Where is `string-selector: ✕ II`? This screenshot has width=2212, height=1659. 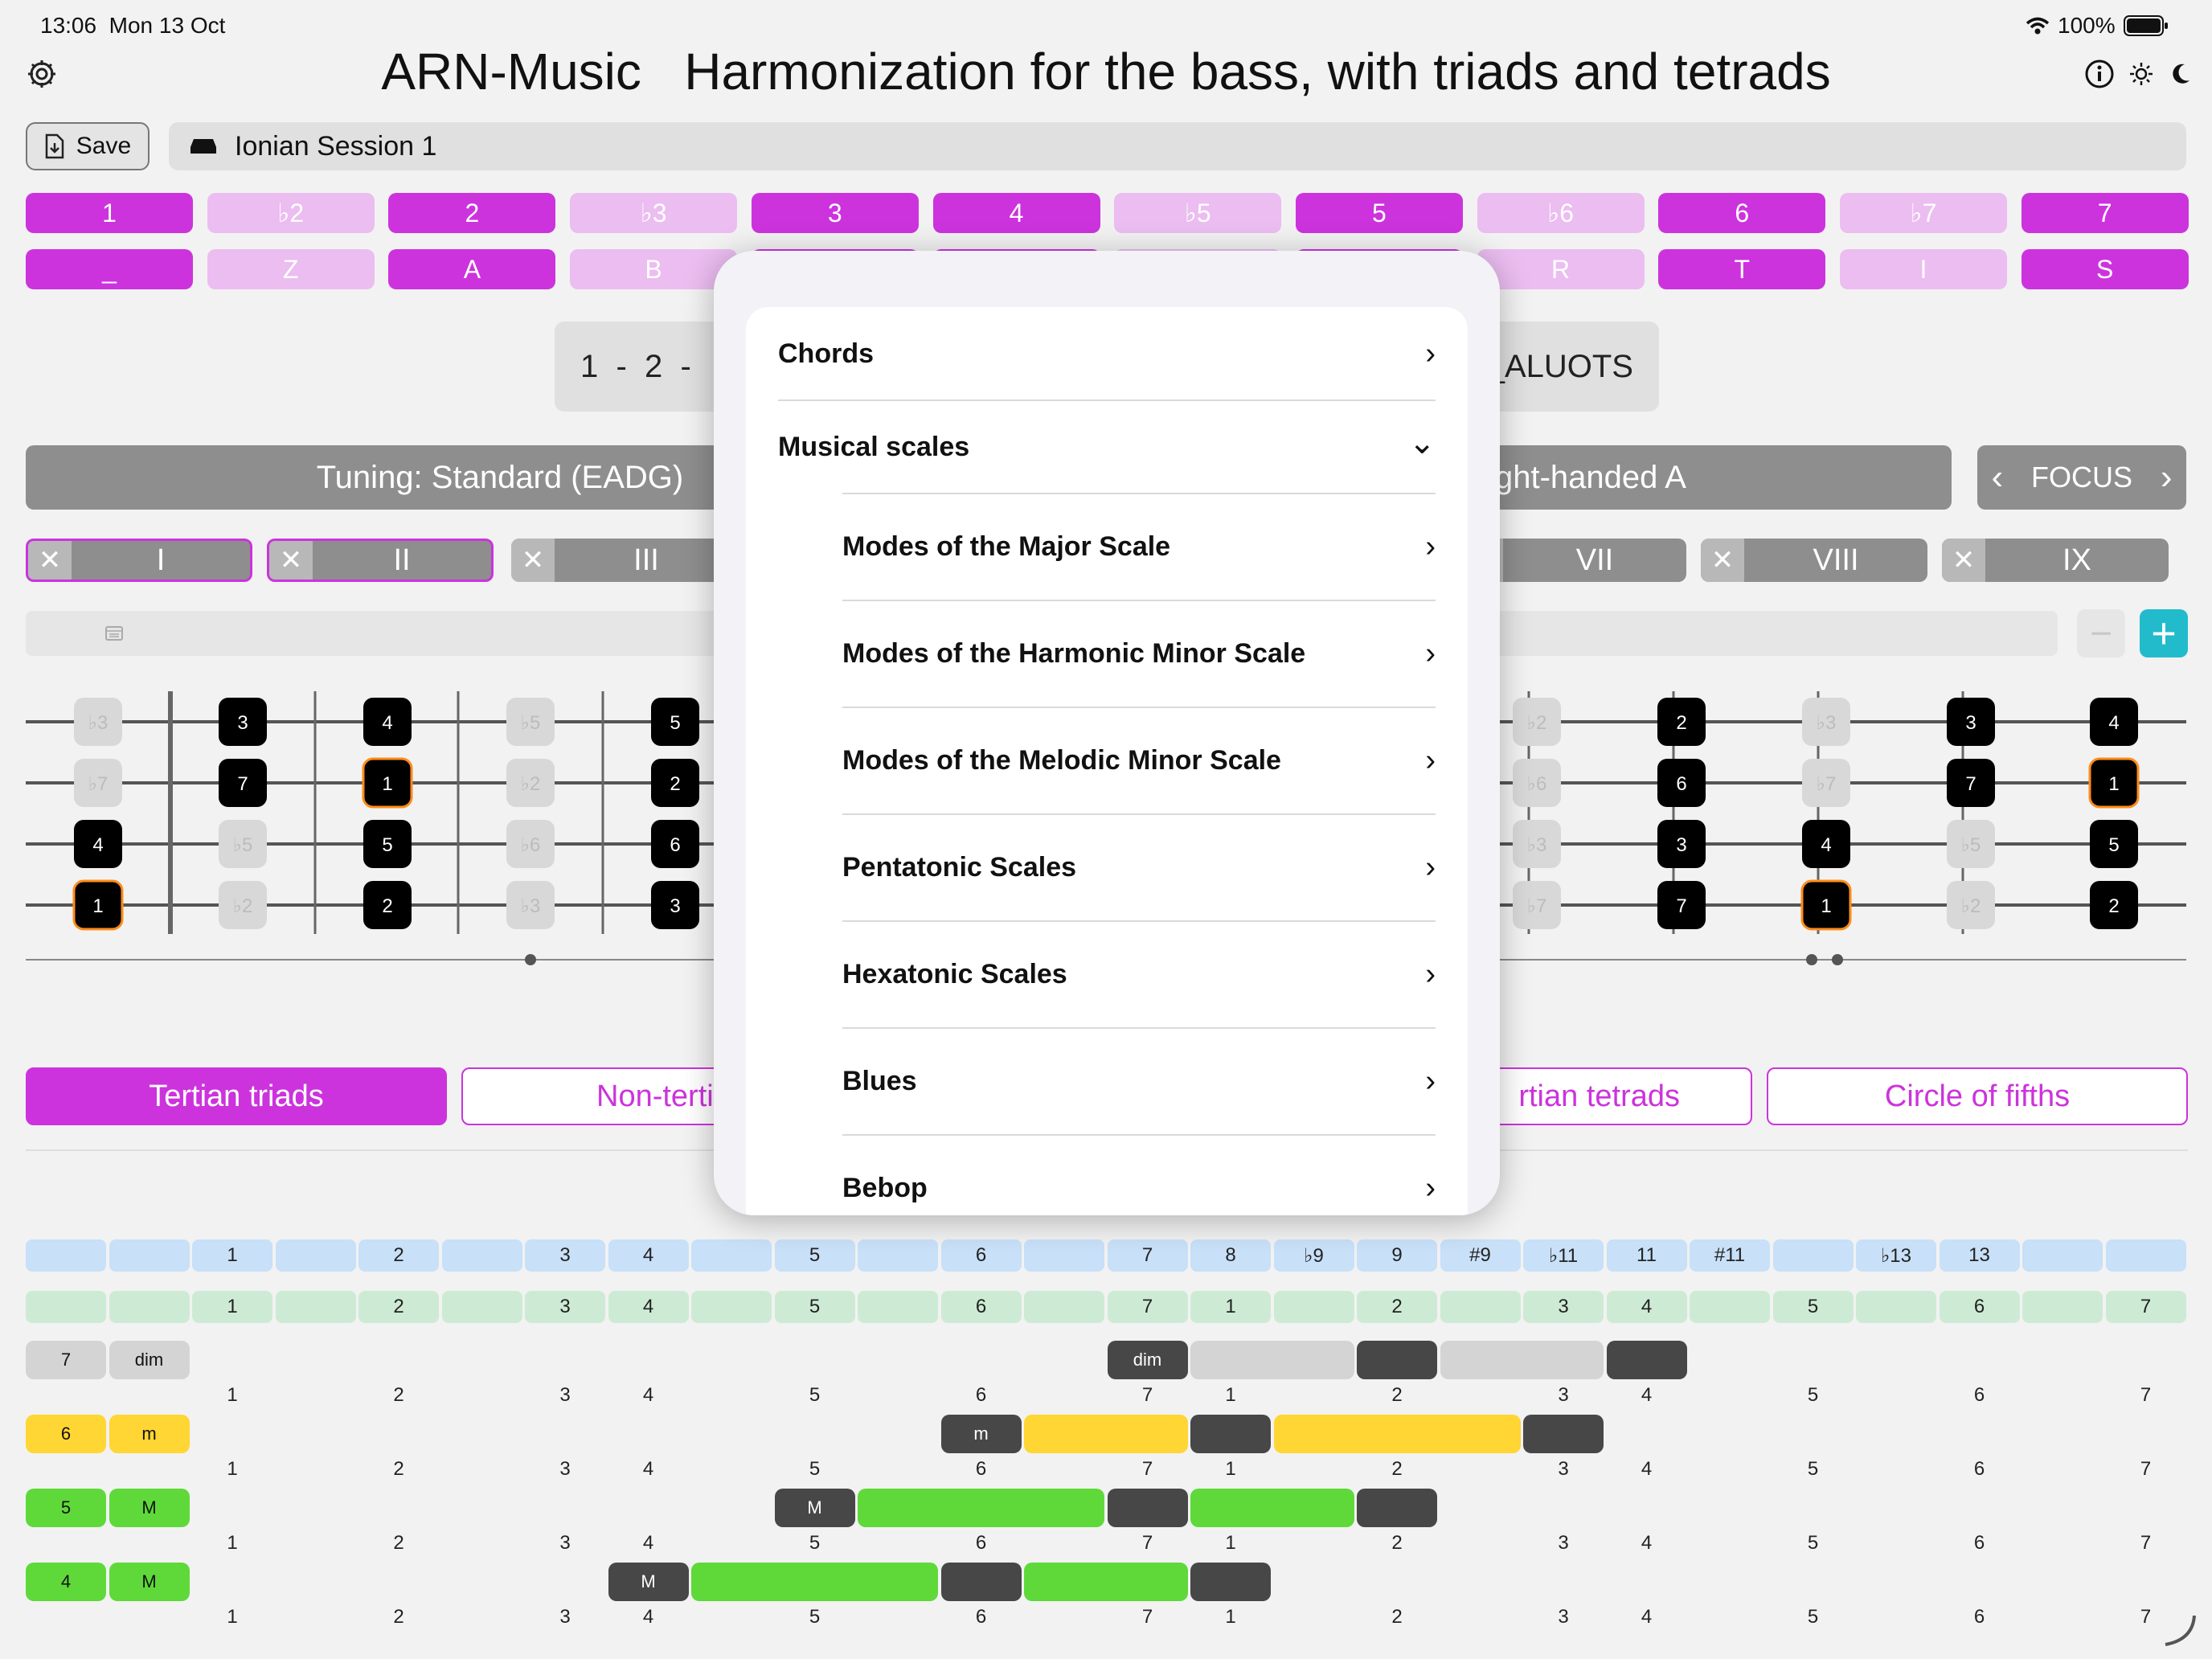 string-selector: ✕ II is located at coordinates (380, 560).